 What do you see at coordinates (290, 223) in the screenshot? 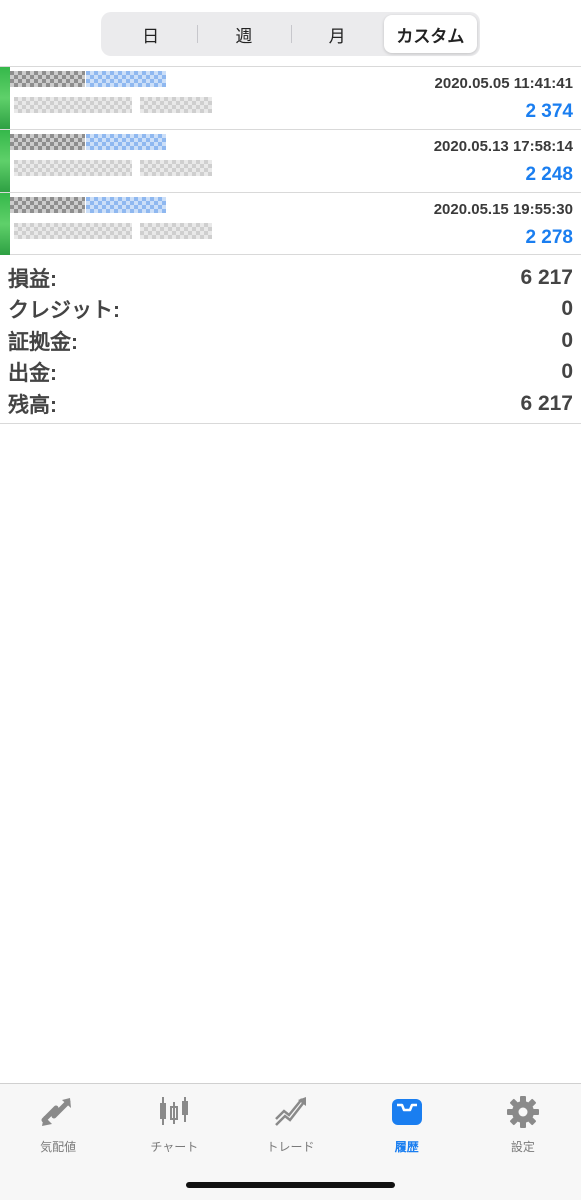
I see `deal-row: 2020.05.15 19:55:30 2 278` at bounding box center [290, 223].